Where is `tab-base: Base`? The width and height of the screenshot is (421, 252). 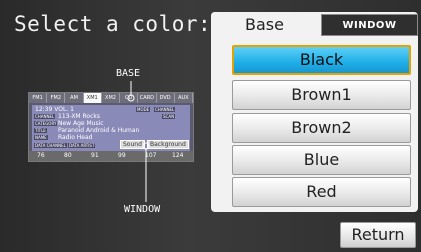
tab-base: Base is located at coordinates (264, 25).